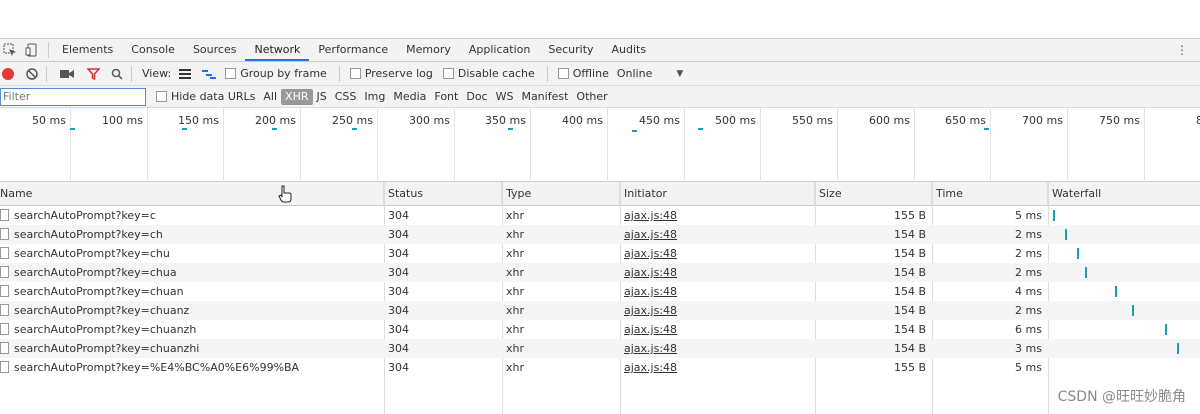  Describe the element at coordinates (443, 194) in the screenshot. I see `column-header-status: Status` at that location.